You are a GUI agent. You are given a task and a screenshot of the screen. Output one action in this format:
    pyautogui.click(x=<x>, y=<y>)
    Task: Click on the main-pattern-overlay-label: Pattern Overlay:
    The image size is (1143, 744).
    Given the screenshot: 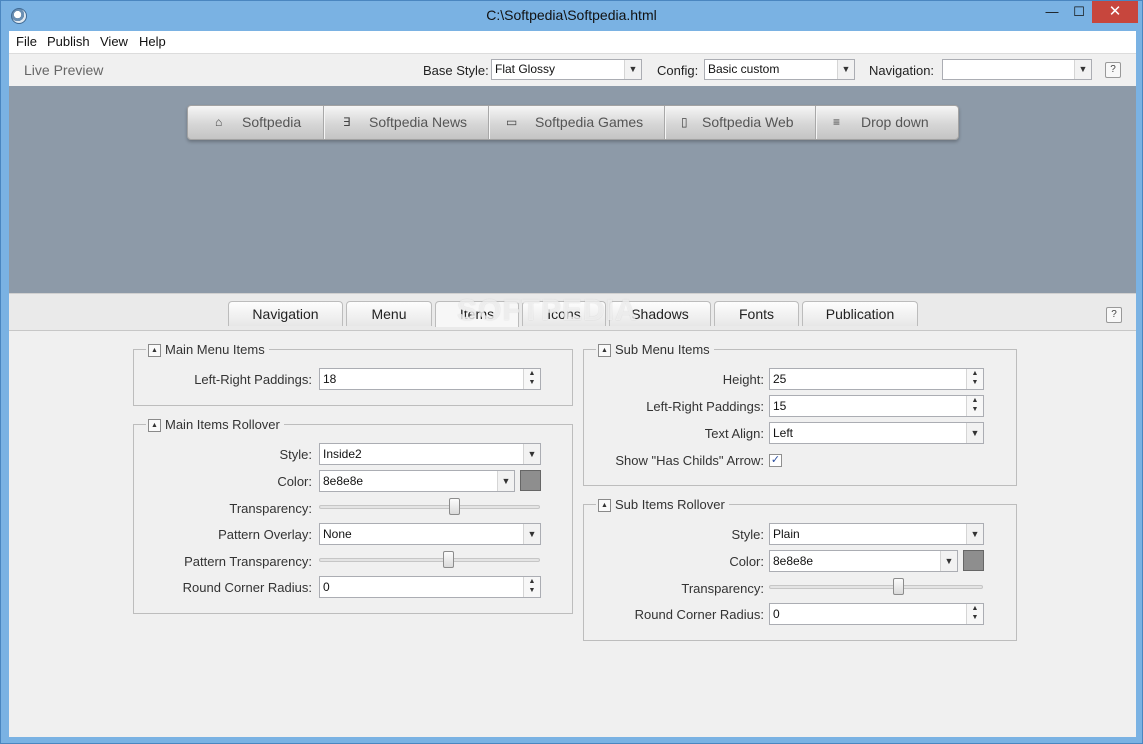 What is the action you would take?
    pyautogui.click(x=265, y=534)
    